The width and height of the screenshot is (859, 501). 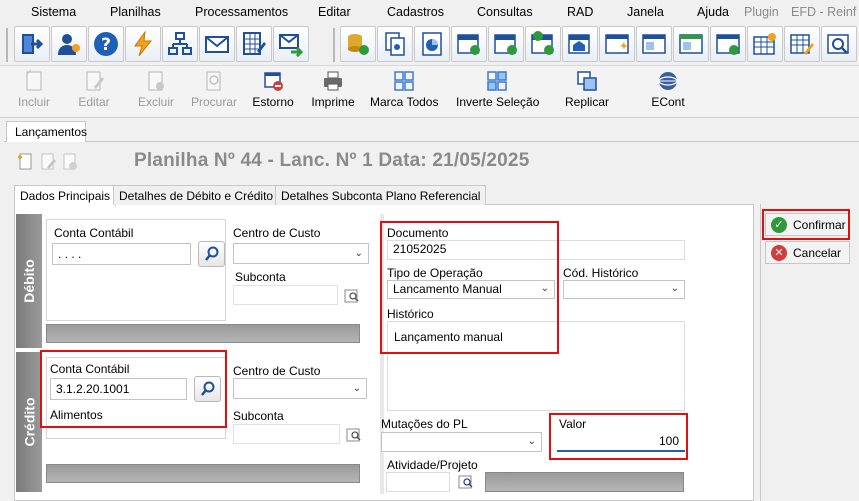 I want to click on debito-label: Débito, so click(x=29, y=281).